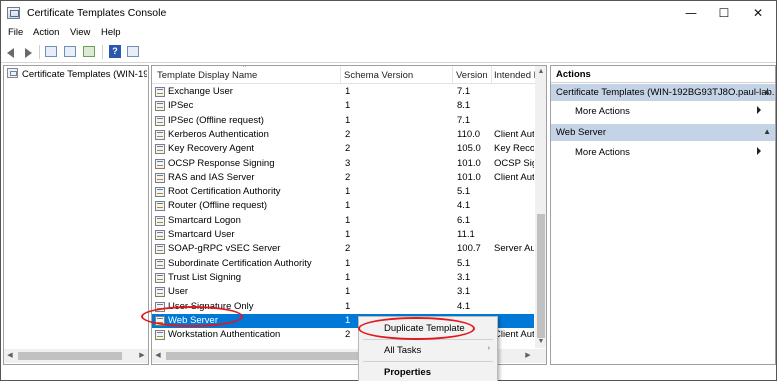 This screenshot has height=381, width=777. What do you see at coordinates (378, 75) in the screenshot?
I see `column-header-schema-version: Schema Version` at bounding box center [378, 75].